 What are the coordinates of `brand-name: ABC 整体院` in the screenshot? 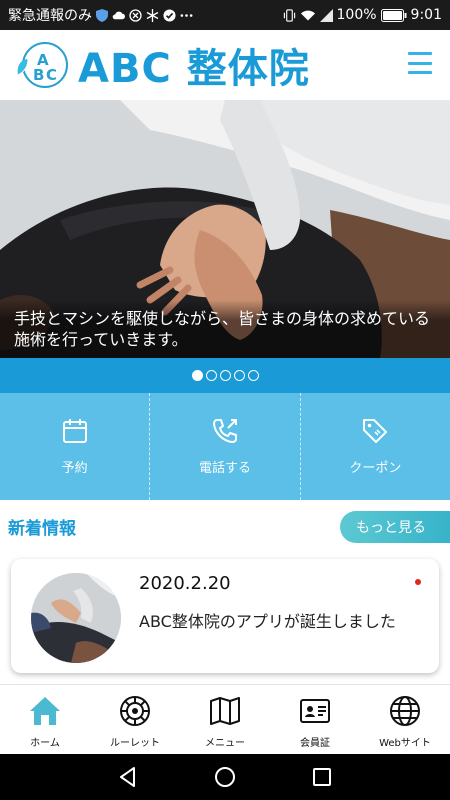 It's located at (194, 69).